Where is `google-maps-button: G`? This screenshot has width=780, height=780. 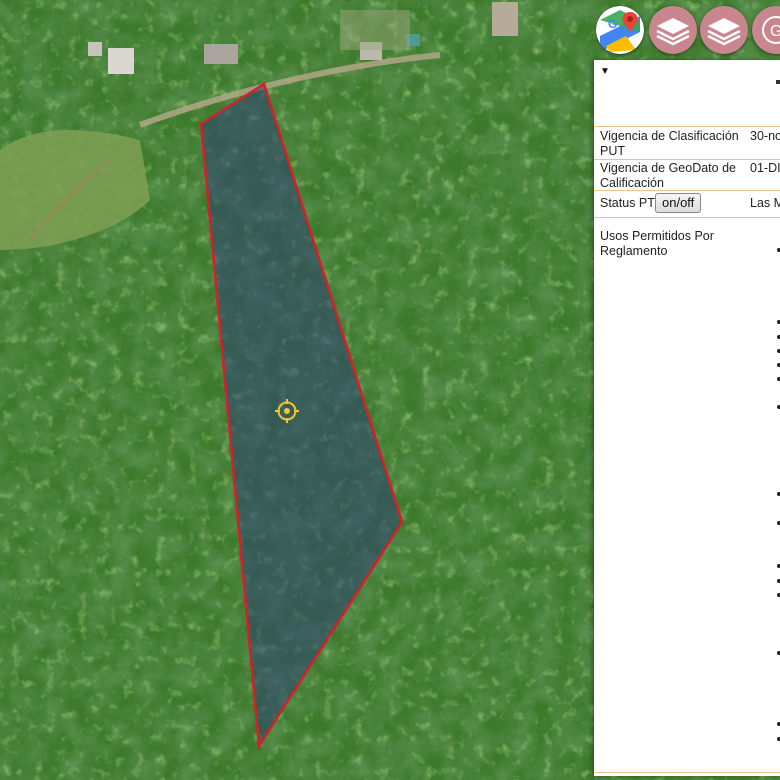 google-maps-button: G is located at coordinates (620, 30).